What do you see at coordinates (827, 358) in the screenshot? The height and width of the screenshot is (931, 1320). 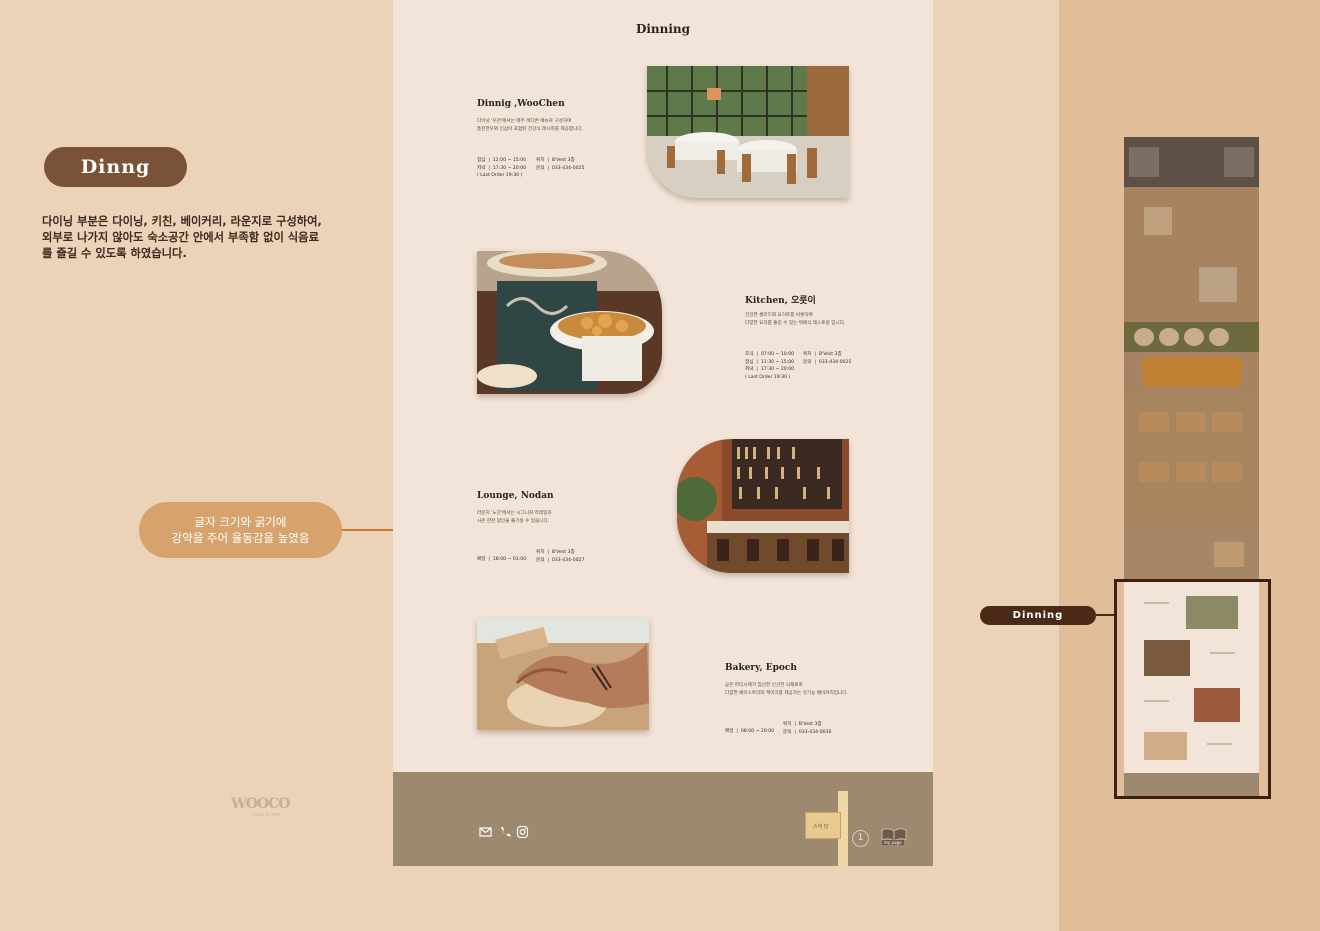 I see `section-2-location: 위치 | B'Vest 3층 문의 | 033-434-0025` at bounding box center [827, 358].